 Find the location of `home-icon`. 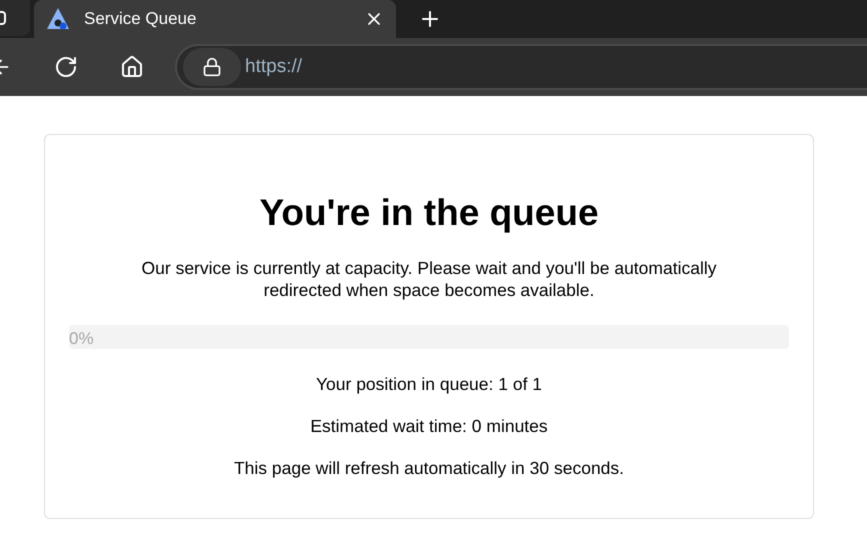

home-icon is located at coordinates (132, 67).